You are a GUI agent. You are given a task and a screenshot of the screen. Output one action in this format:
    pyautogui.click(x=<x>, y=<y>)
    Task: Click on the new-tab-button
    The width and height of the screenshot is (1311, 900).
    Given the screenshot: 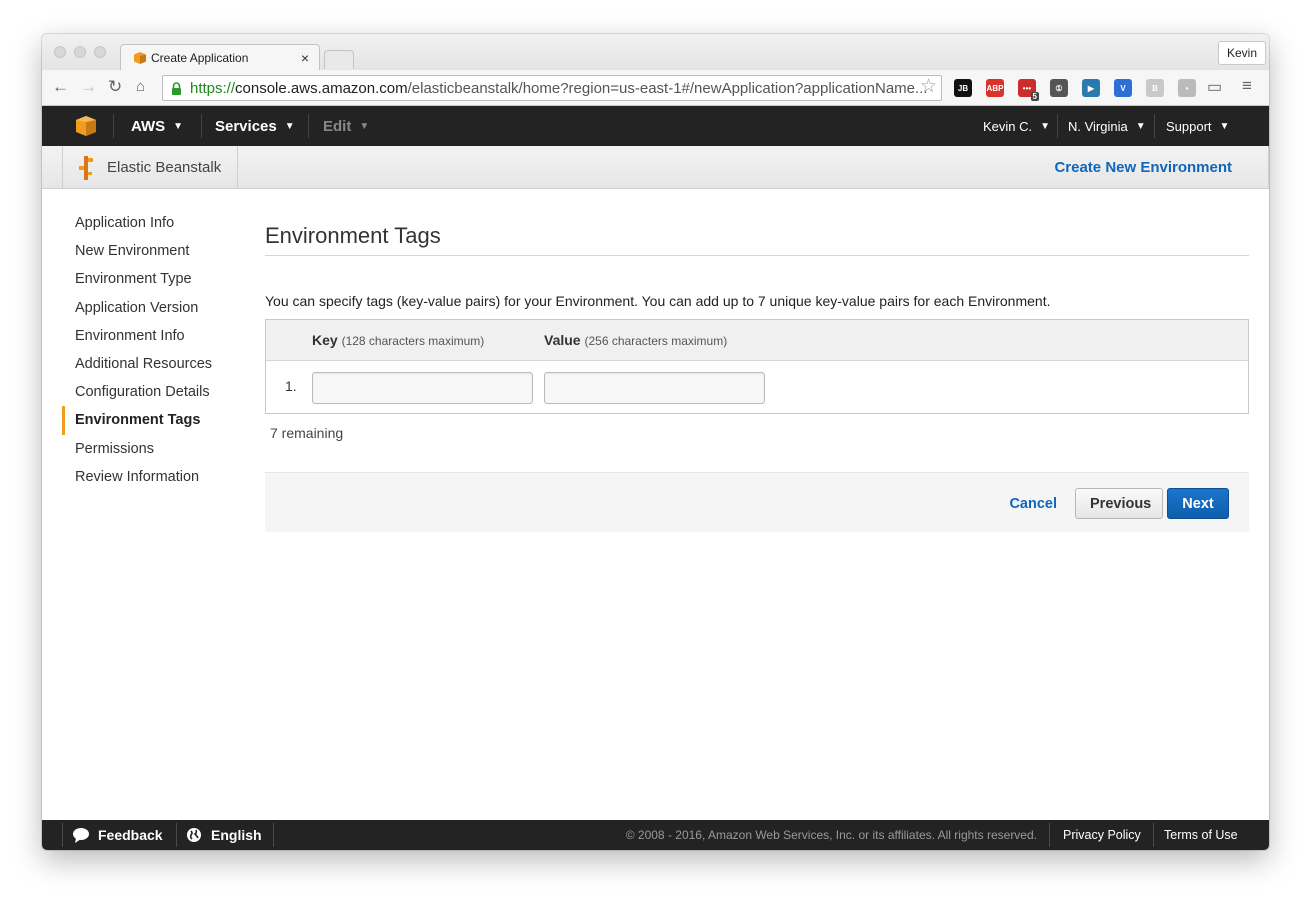 What is the action you would take?
    pyautogui.click(x=339, y=59)
    